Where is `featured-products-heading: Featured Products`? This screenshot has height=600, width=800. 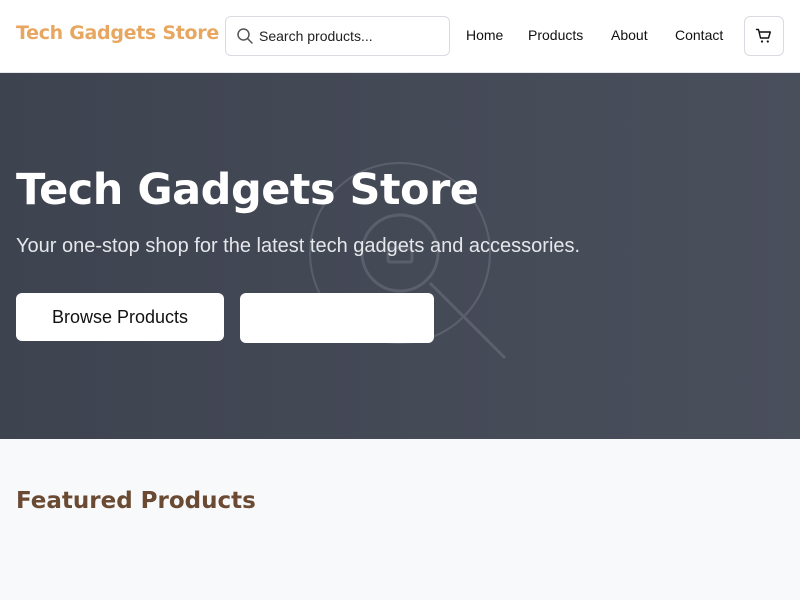
featured-products-heading: Featured Products is located at coordinates (136, 501).